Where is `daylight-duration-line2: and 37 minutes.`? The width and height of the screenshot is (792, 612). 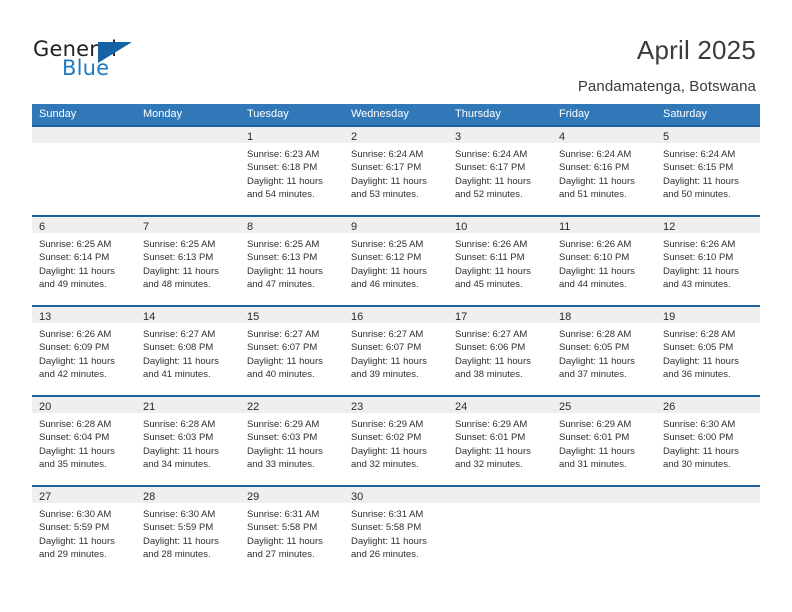 daylight-duration-line2: and 37 minutes. is located at coordinates (593, 375).